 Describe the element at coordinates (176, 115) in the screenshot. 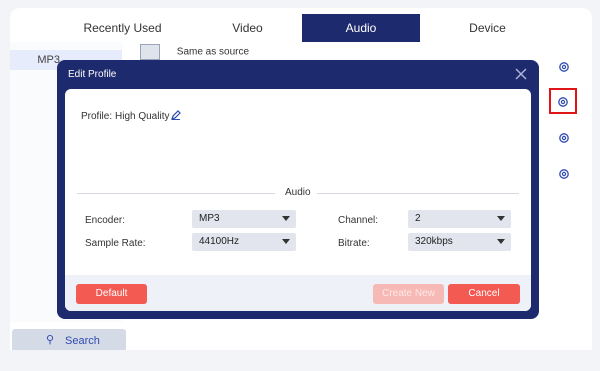

I see `edit-icon` at that location.